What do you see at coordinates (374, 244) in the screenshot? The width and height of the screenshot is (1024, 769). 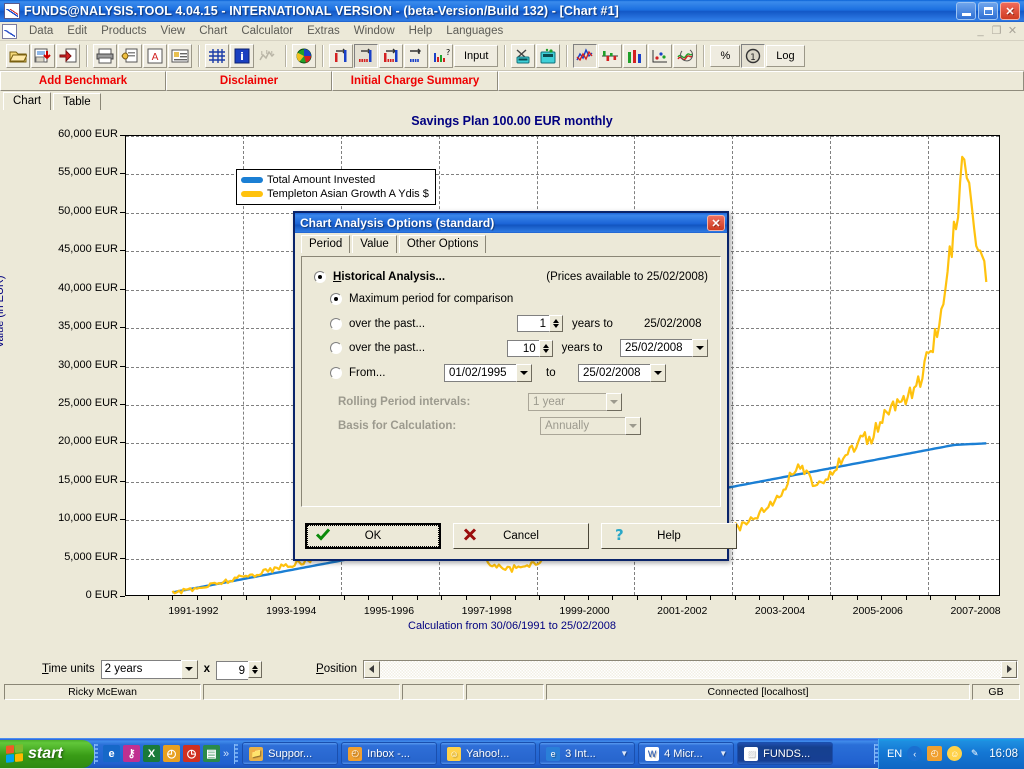 I see `dialog-tab-value: Value` at bounding box center [374, 244].